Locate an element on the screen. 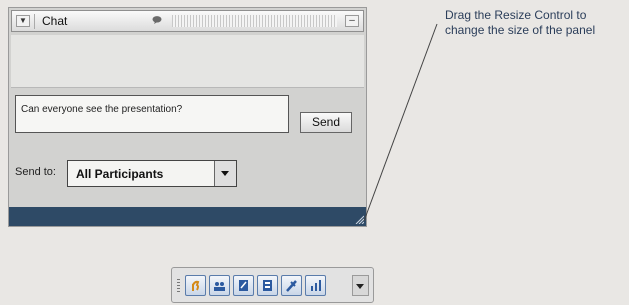  toolbar-grip is located at coordinates (178, 286).